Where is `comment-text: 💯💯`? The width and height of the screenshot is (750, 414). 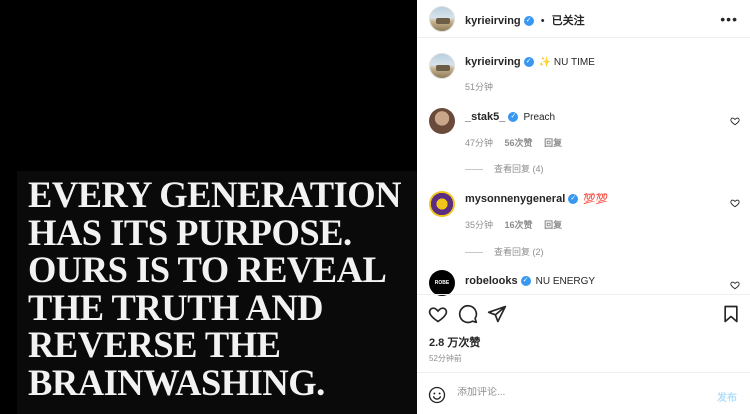
comment-text: 💯💯 is located at coordinates (596, 199).